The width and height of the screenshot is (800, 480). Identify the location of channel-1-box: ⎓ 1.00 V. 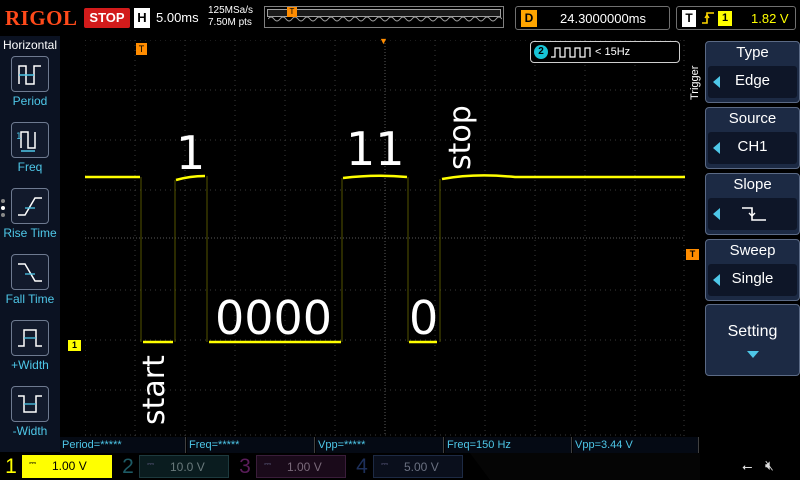
(67, 466).